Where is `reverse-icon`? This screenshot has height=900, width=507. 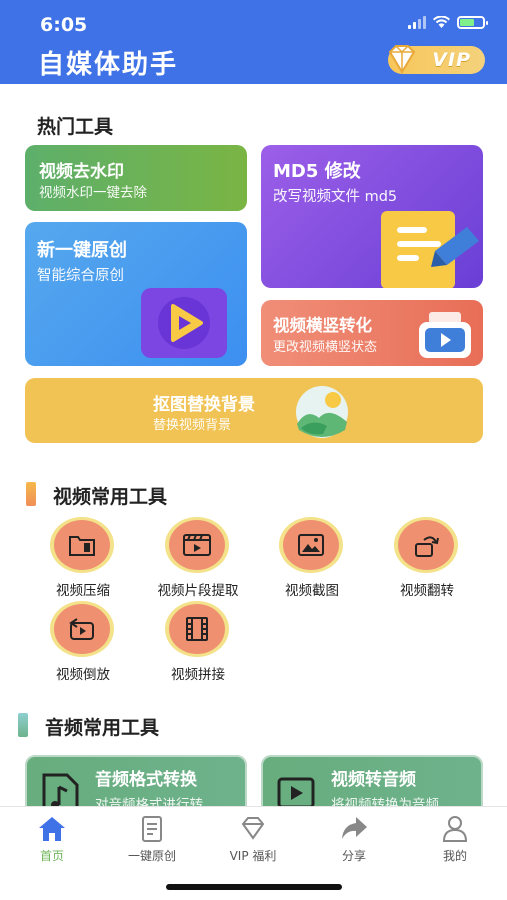
reverse-icon is located at coordinates (81, 629).